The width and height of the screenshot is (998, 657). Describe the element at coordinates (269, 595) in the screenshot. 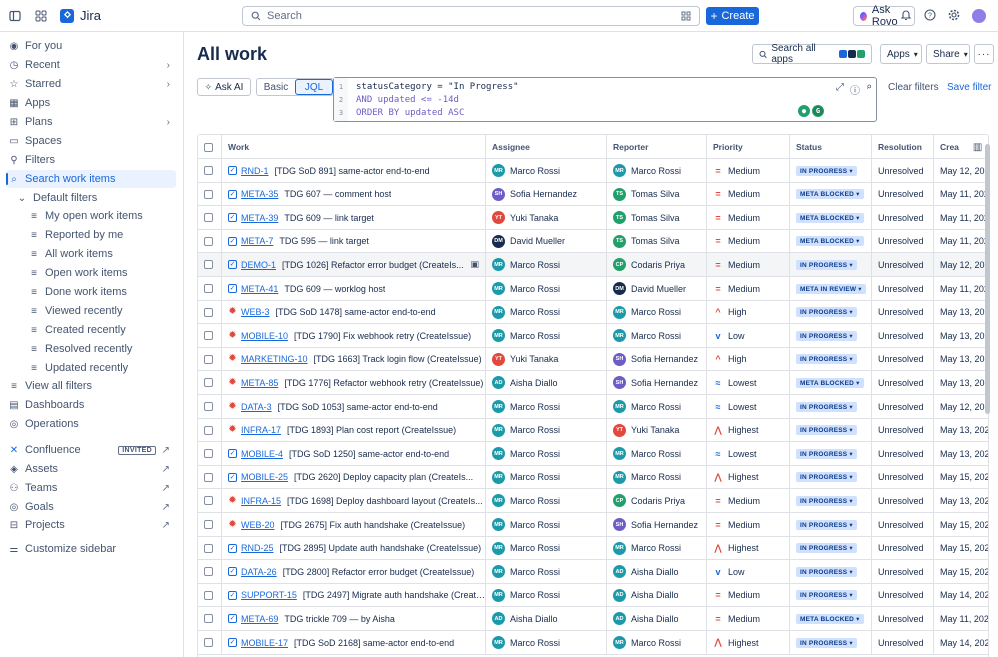

I see `issue-key-link: SUPPORT-15` at that location.